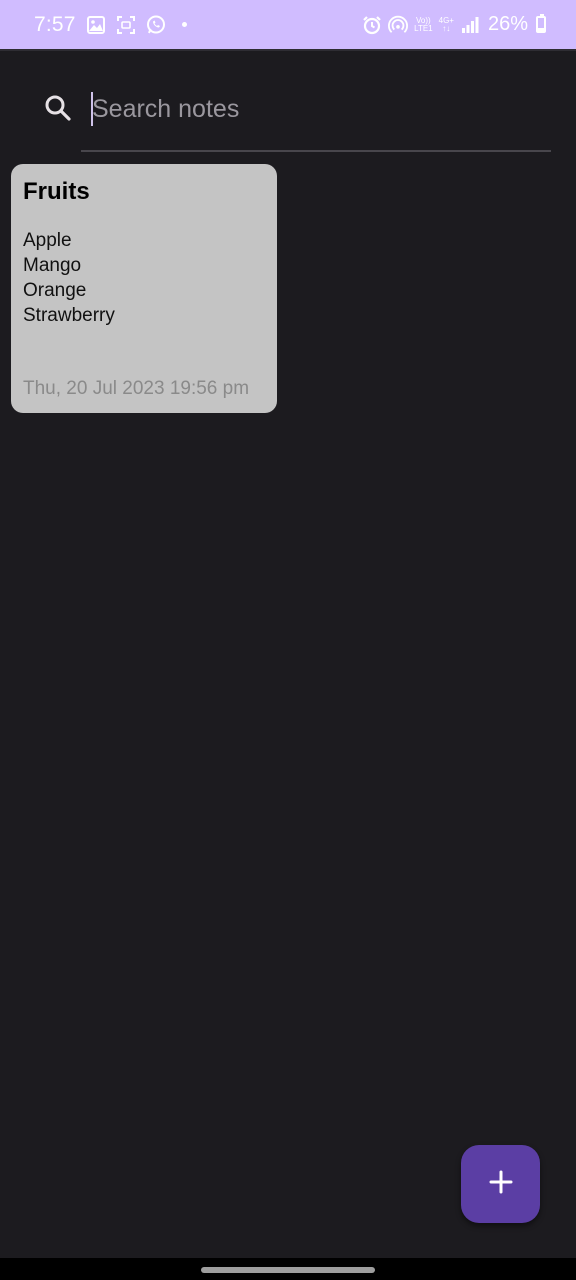 This screenshot has height=1280, width=576. Describe the element at coordinates (92, 109) in the screenshot. I see `text-cursor` at that location.